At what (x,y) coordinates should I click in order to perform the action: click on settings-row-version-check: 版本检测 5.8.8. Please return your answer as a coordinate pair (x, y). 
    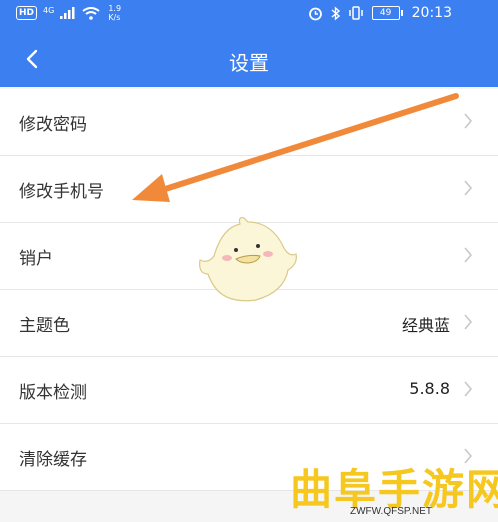
    Looking at the image, I should click on (249, 390).